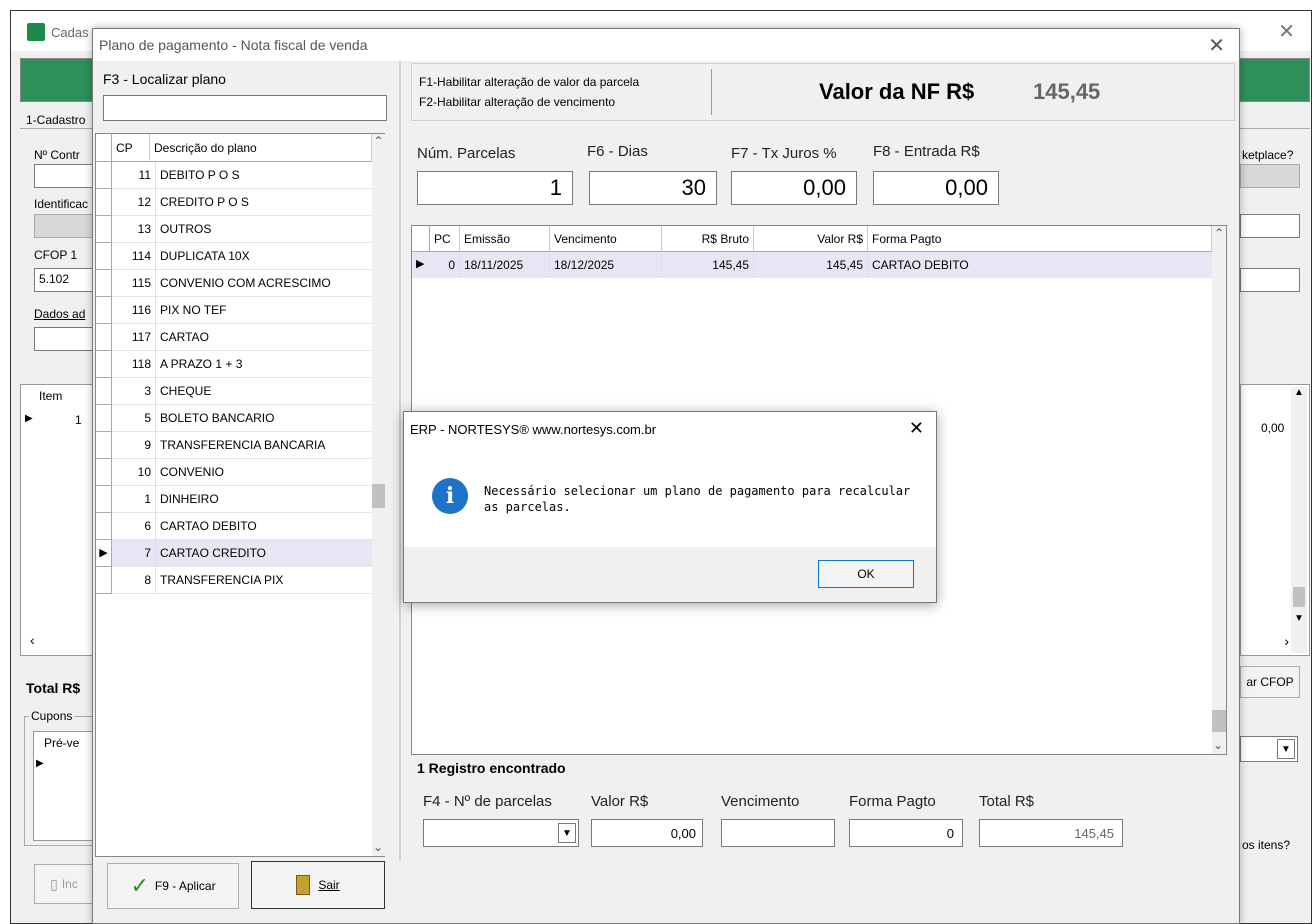  What do you see at coordinates (794, 188) in the screenshot?
I see `juros-input: 0,00` at bounding box center [794, 188].